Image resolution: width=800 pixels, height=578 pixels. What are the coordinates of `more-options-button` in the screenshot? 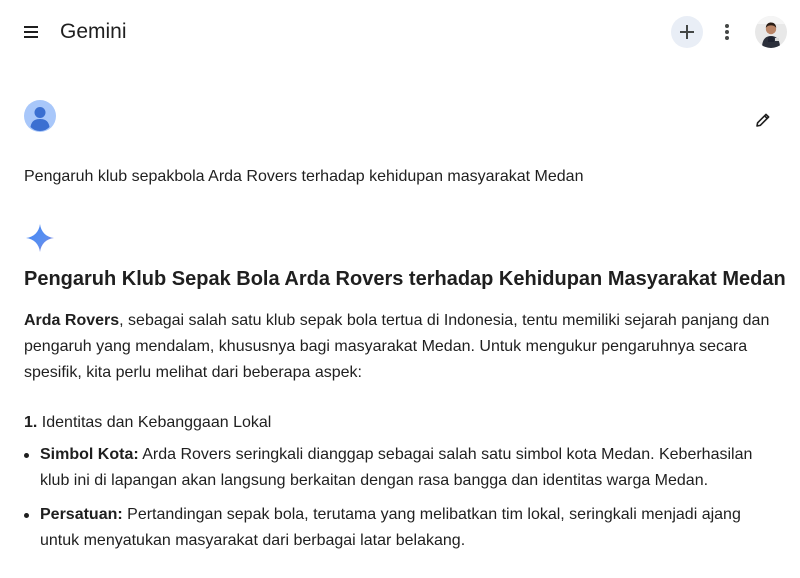 It's located at (727, 32).